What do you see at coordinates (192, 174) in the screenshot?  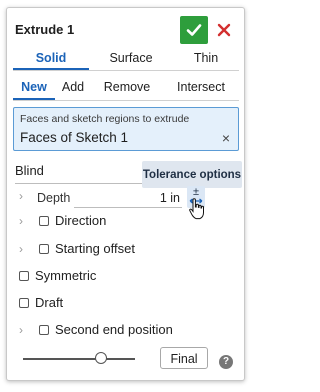 I see `tolerance-tooltip: Tolerance options` at bounding box center [192, 174].